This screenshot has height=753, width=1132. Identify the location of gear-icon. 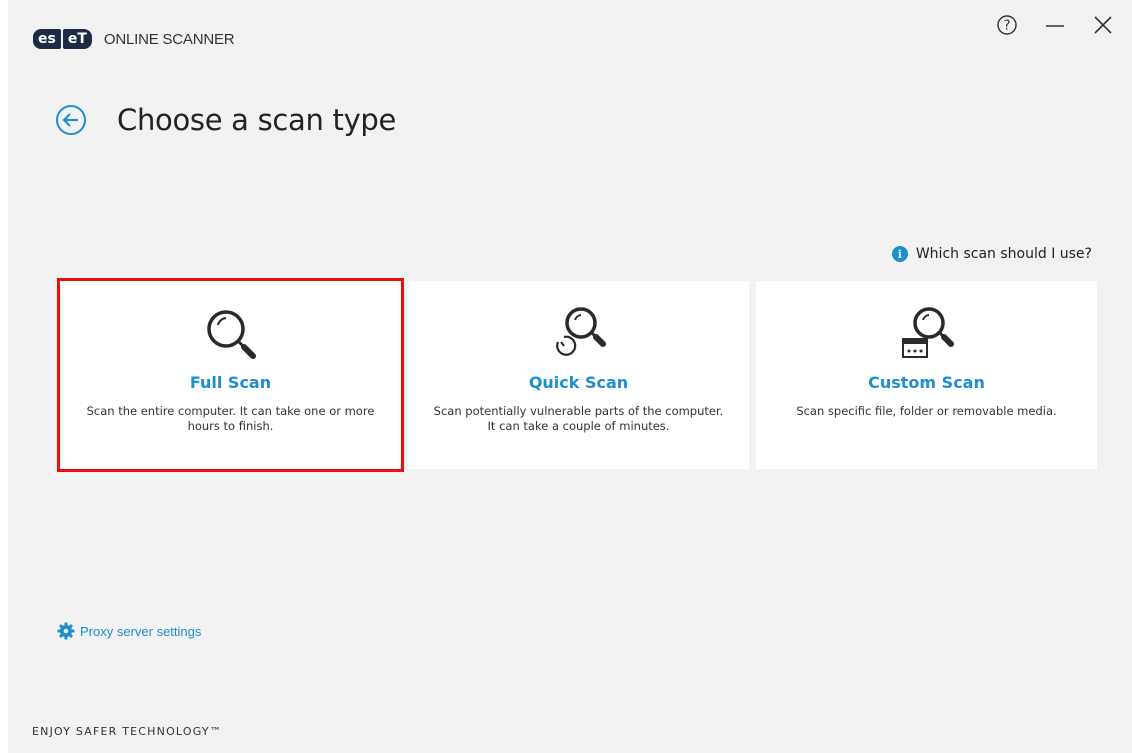
(66, 631).